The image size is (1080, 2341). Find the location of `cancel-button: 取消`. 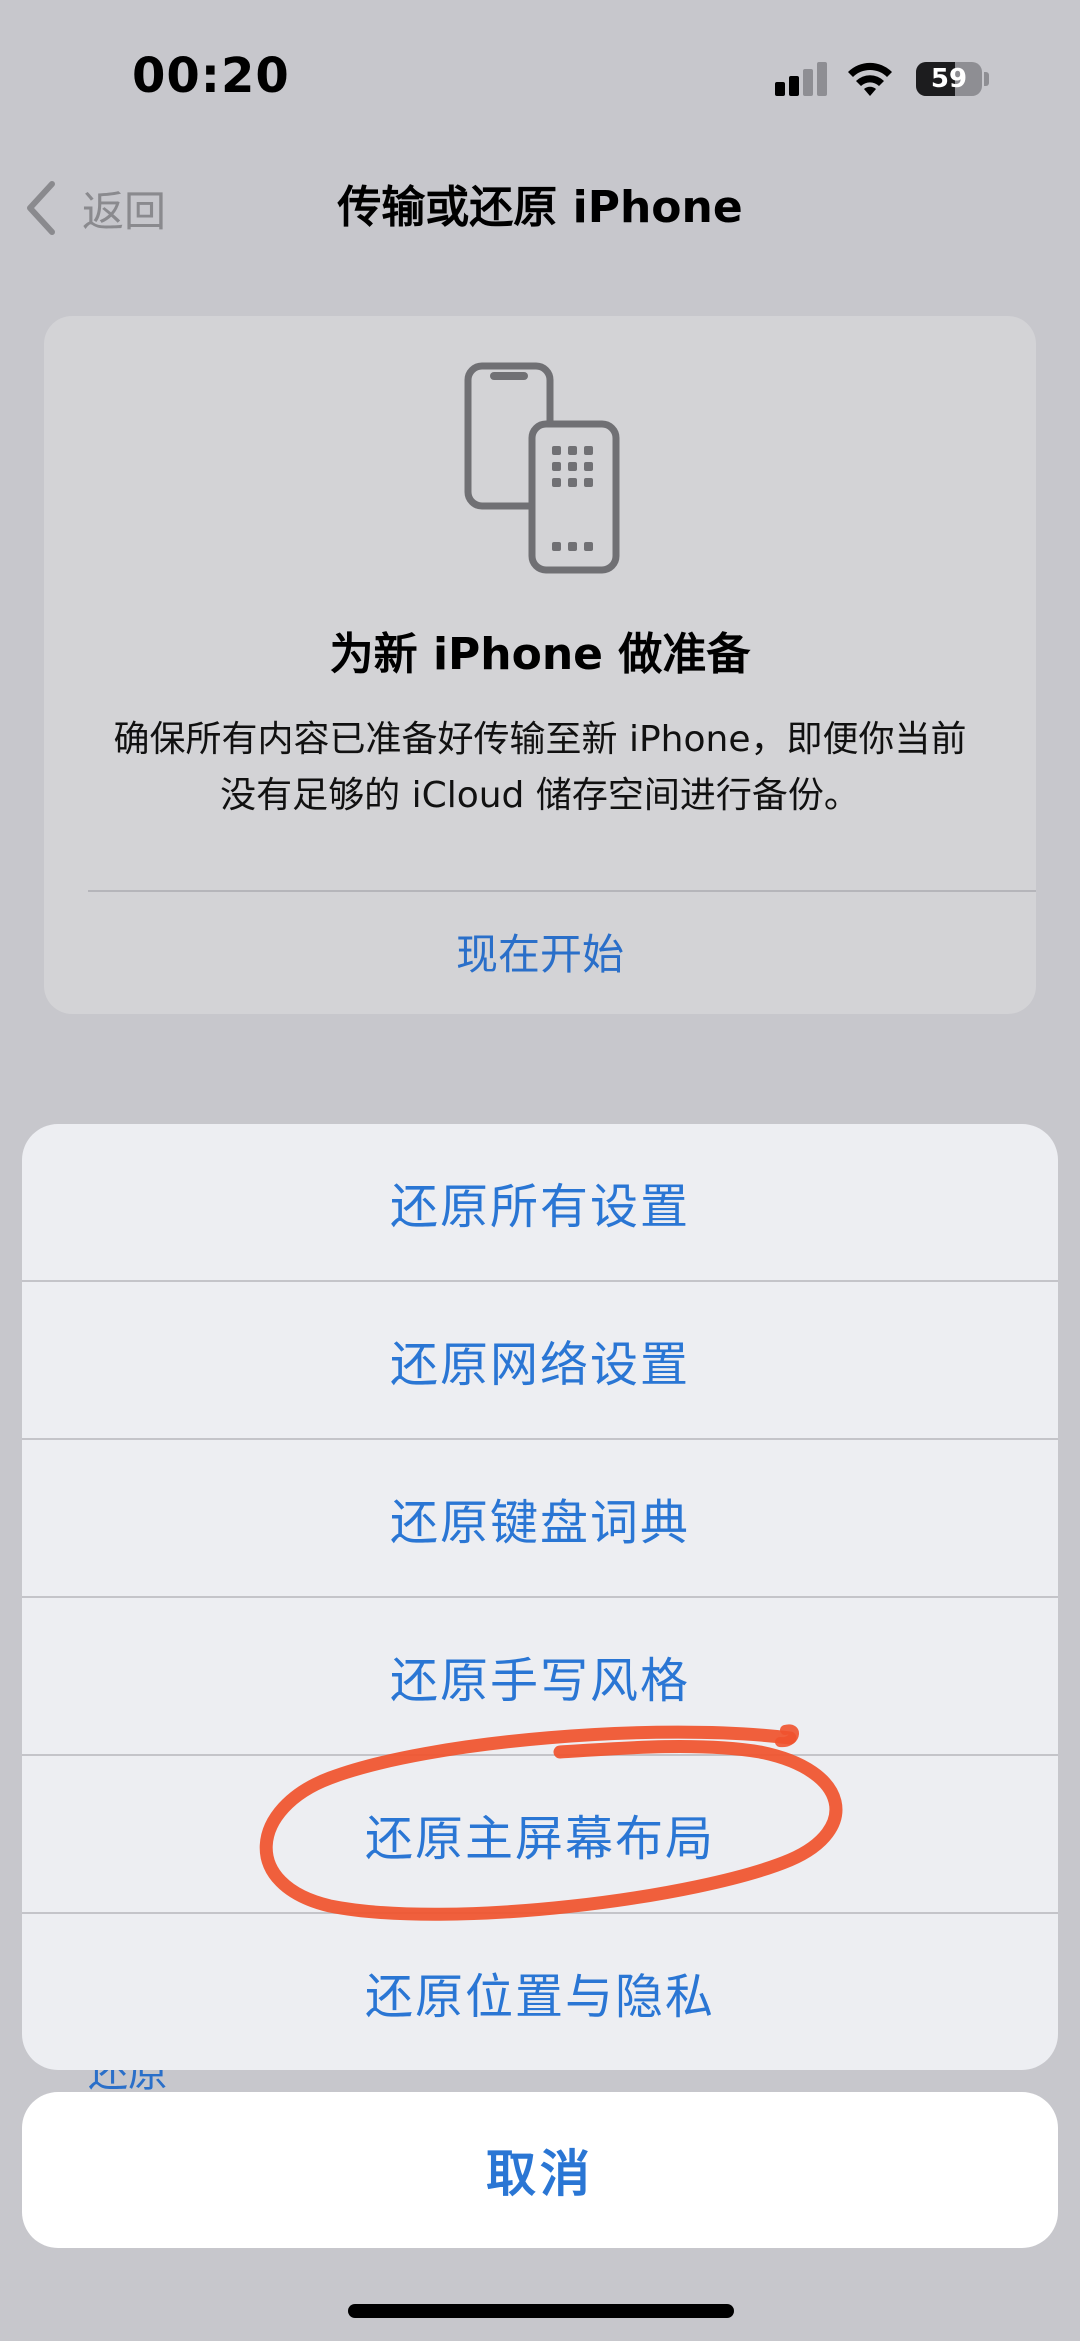

cancel-button: 取消 is located at coordinates (540, 2170).